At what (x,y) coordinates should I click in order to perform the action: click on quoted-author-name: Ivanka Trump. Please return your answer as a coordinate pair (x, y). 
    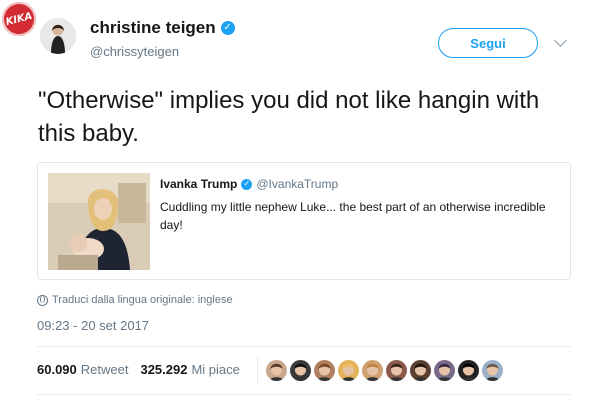
    Looking at the image, I should click on (198, 184).